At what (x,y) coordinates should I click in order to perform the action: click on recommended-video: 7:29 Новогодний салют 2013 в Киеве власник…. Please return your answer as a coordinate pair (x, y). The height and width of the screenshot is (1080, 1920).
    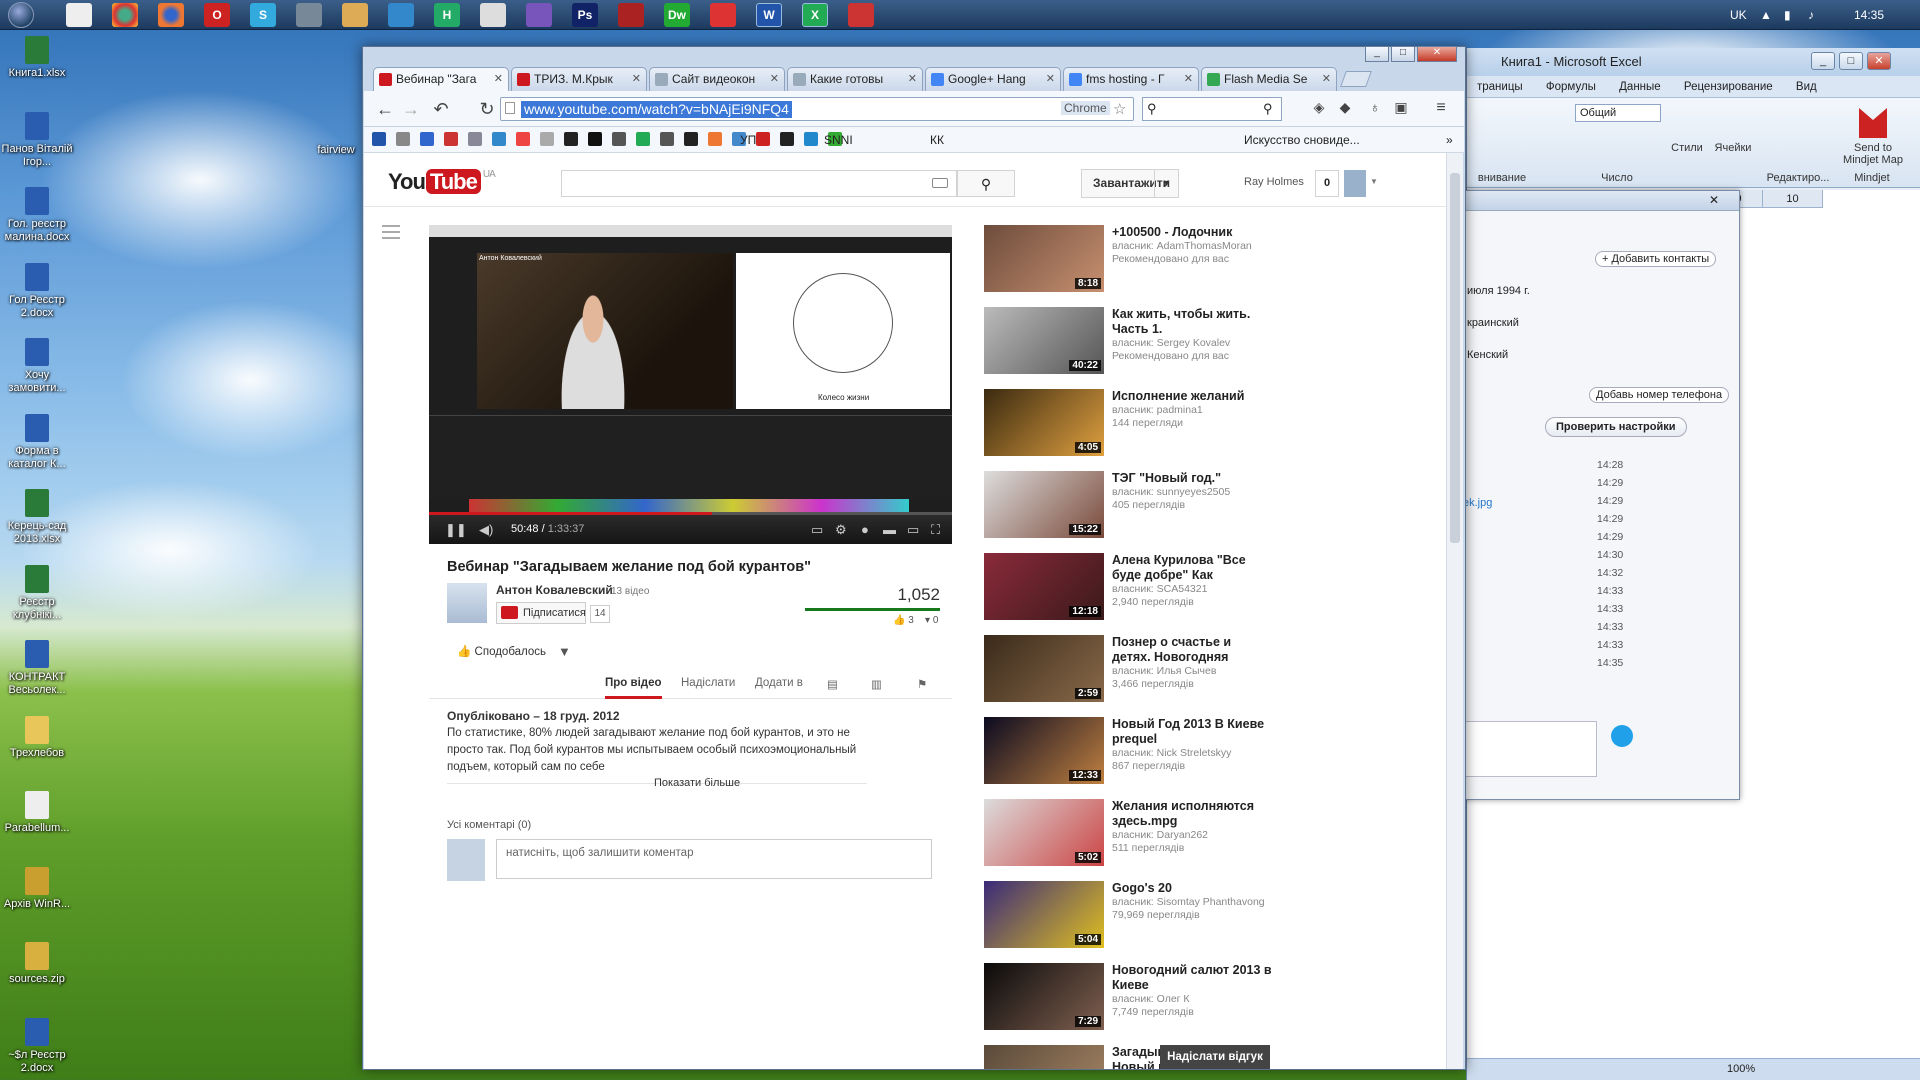
    Looking at the image, I should click on (1194, 996).